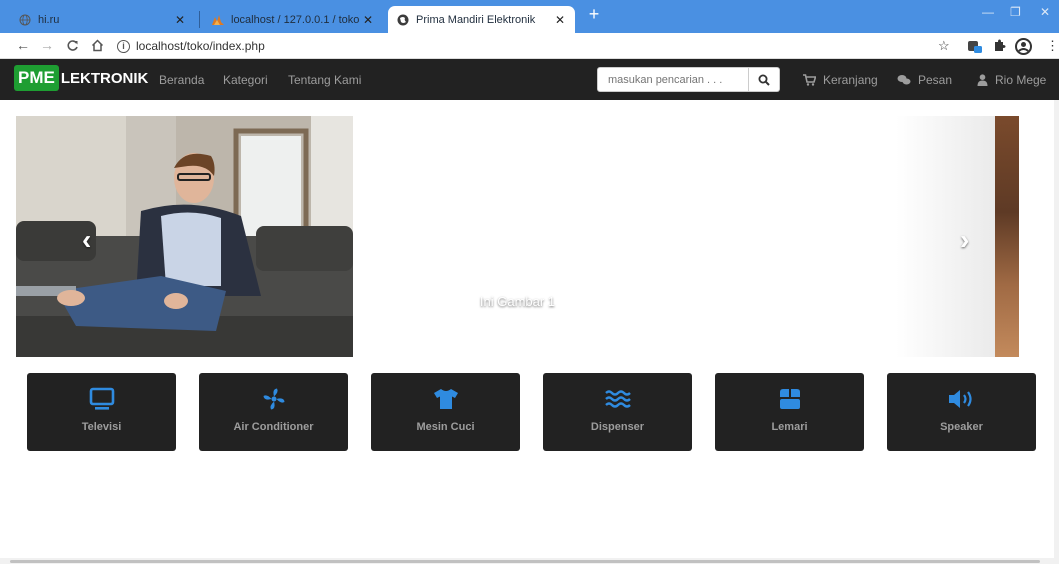 The width and height of the screenshot is (1059, 564). I want to click on category-tile-speaker: Speaker, so click(961, 412).